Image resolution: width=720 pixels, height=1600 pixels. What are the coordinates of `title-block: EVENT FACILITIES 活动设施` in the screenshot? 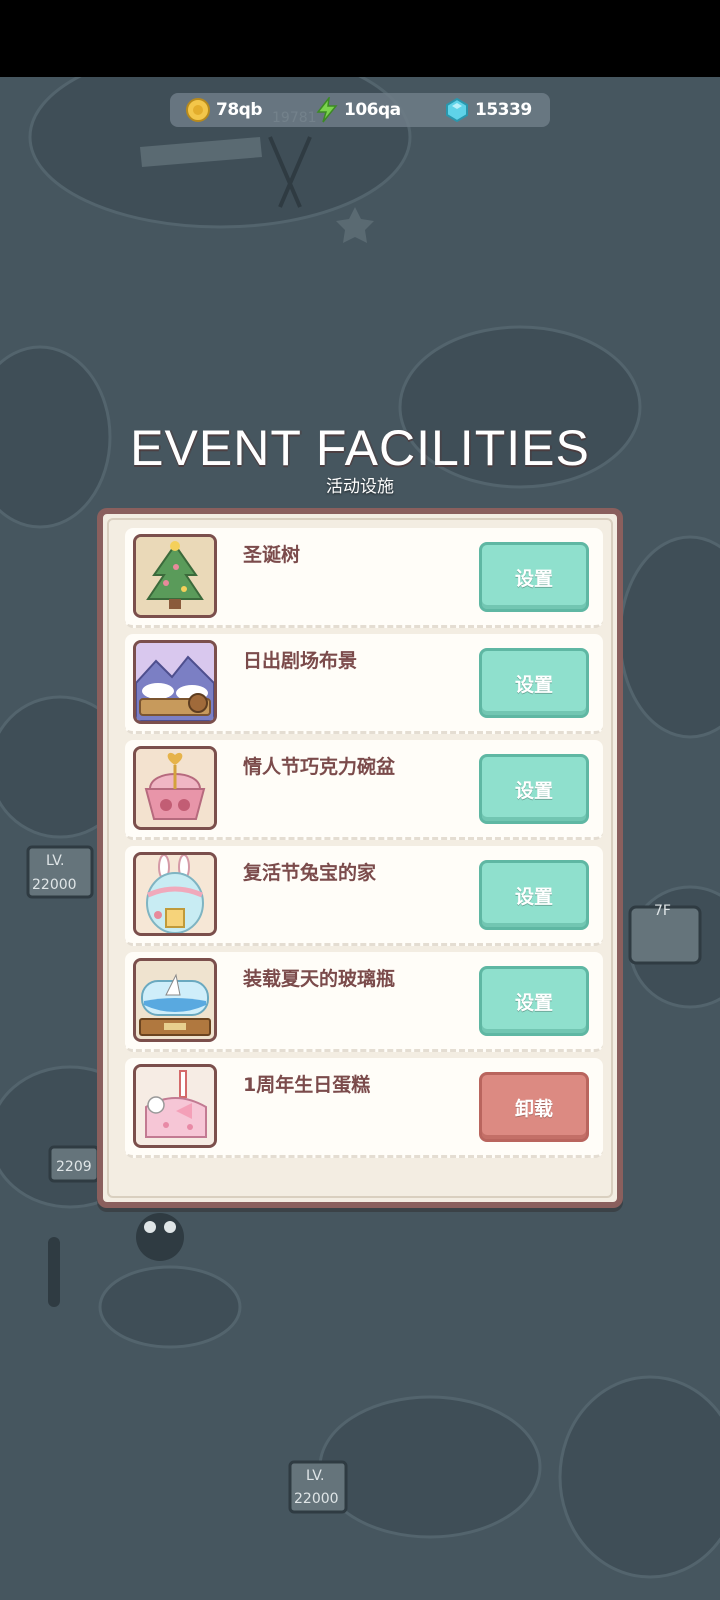 It's located at (360, 459).